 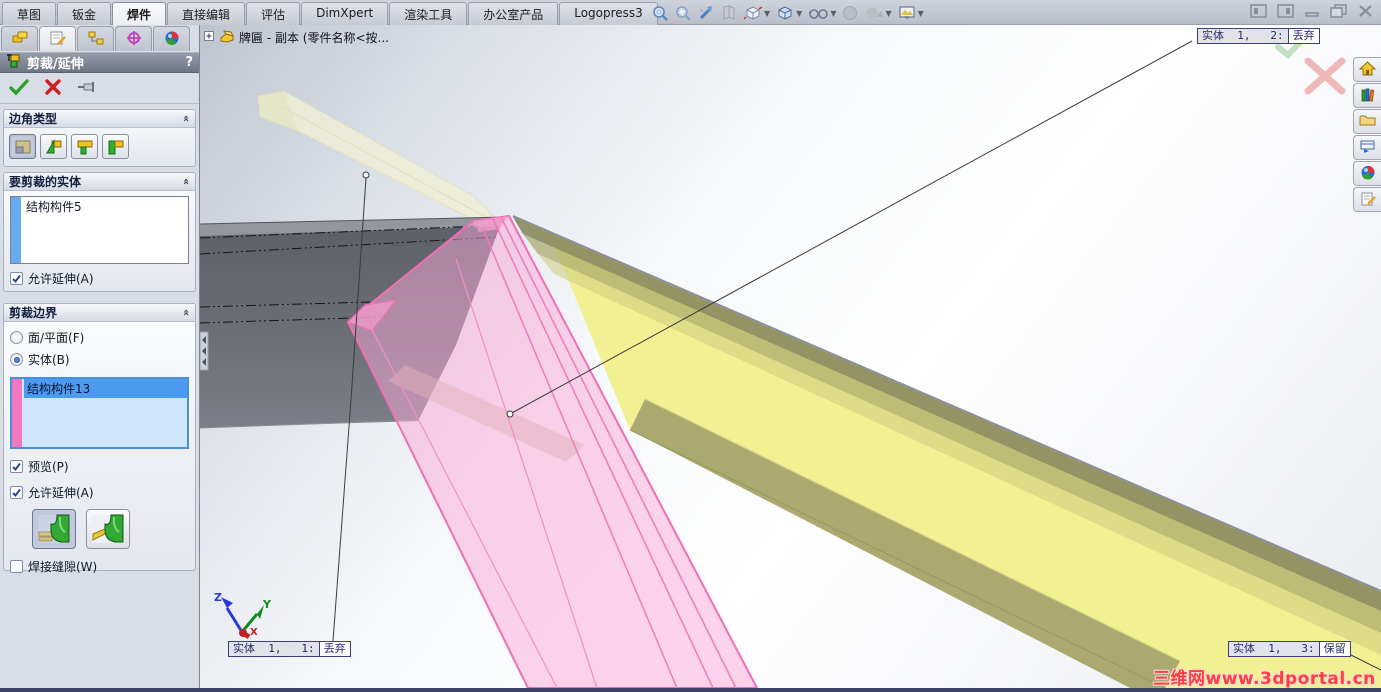 I want to click on apply-scene-icon: ▼, so click(x=910, y=13).